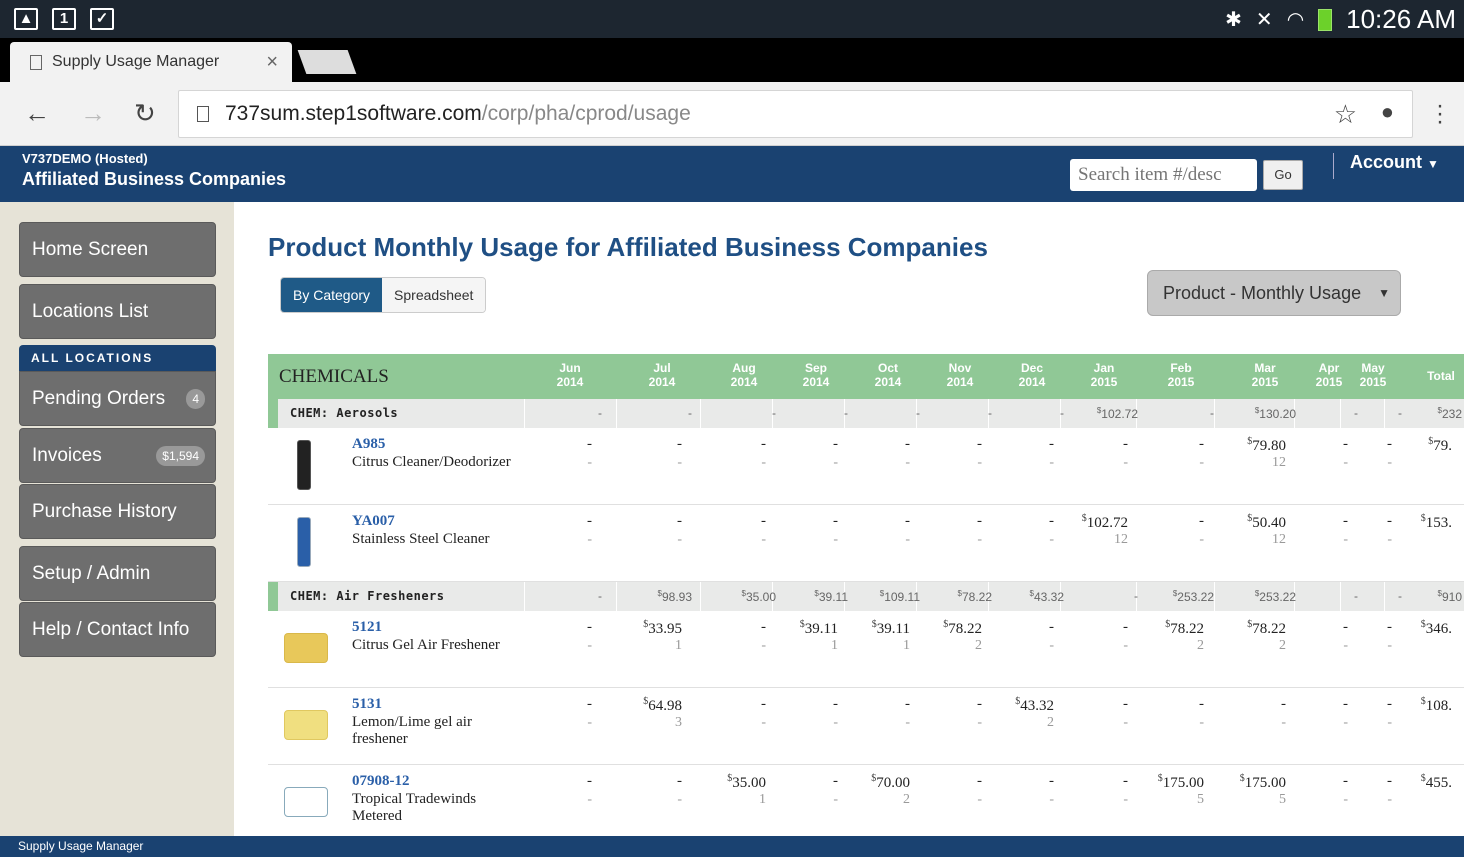 The height and width of the screenshot is (857, 1464). I want to click on usage-amount: $33.95, so click(662, 628).